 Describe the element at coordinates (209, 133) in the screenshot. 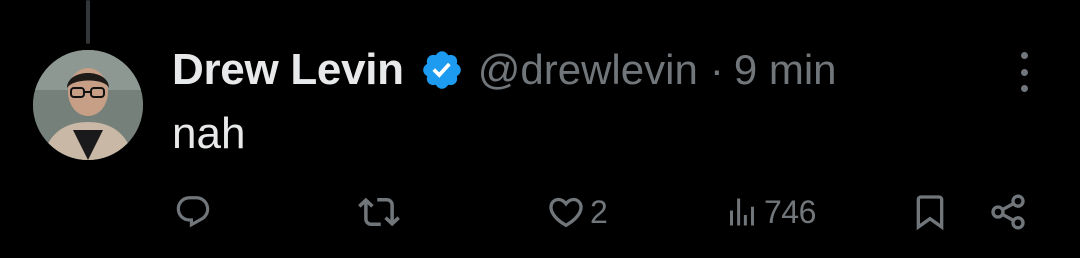

I see `post-text: nah` at that location.